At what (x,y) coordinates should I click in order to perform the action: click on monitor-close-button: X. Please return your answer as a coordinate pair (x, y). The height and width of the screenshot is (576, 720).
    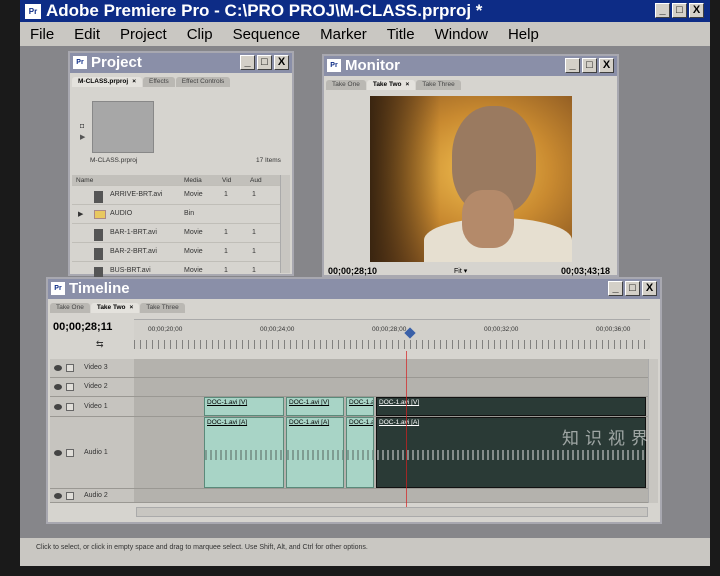
    Looking at the image, I should click on (606, 65).